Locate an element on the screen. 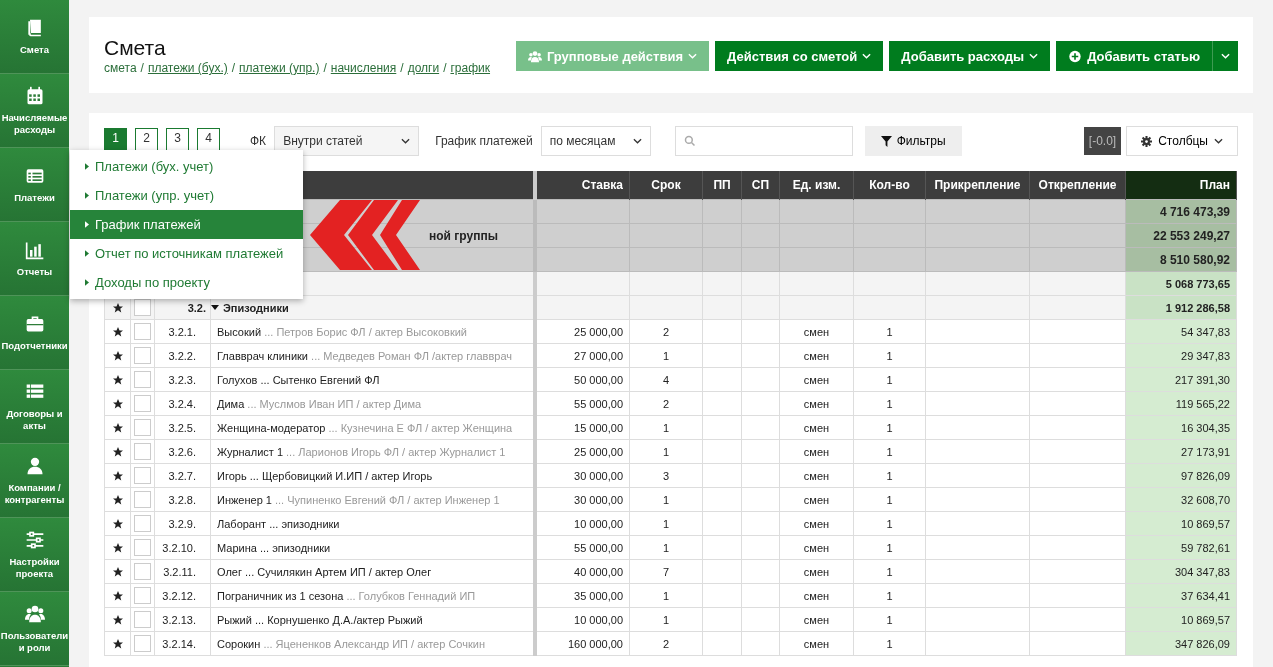 This screenshot has height=667, width=1273. row-number: 3.2.7. is located at coordinates (182, 475).